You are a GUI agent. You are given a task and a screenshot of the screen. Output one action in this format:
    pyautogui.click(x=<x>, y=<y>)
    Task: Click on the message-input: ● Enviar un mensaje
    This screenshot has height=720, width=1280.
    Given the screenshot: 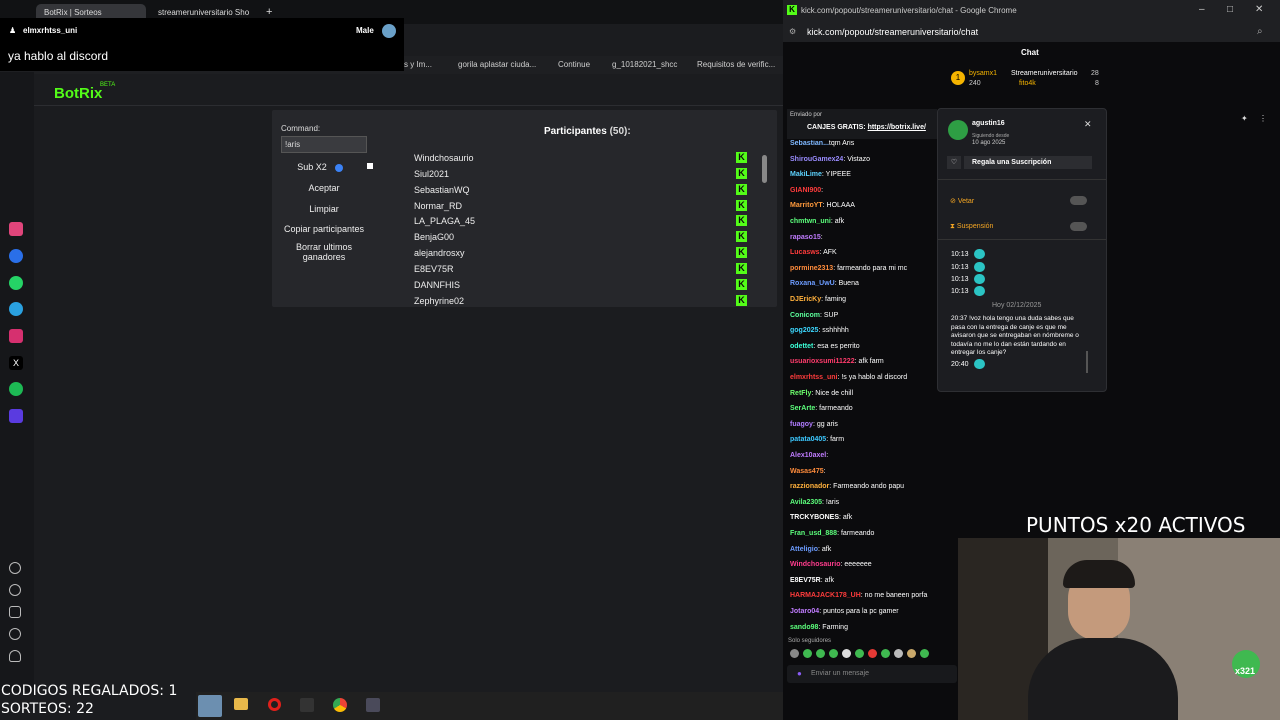 What is the action you would take?
    pyautogui.click(x=872, y=674)
    